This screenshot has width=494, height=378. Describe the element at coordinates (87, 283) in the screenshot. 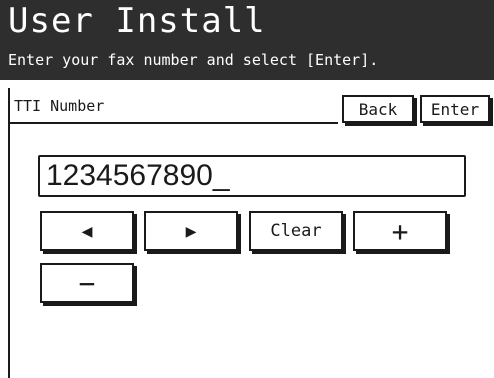

I see `minus-button: −` at that location.